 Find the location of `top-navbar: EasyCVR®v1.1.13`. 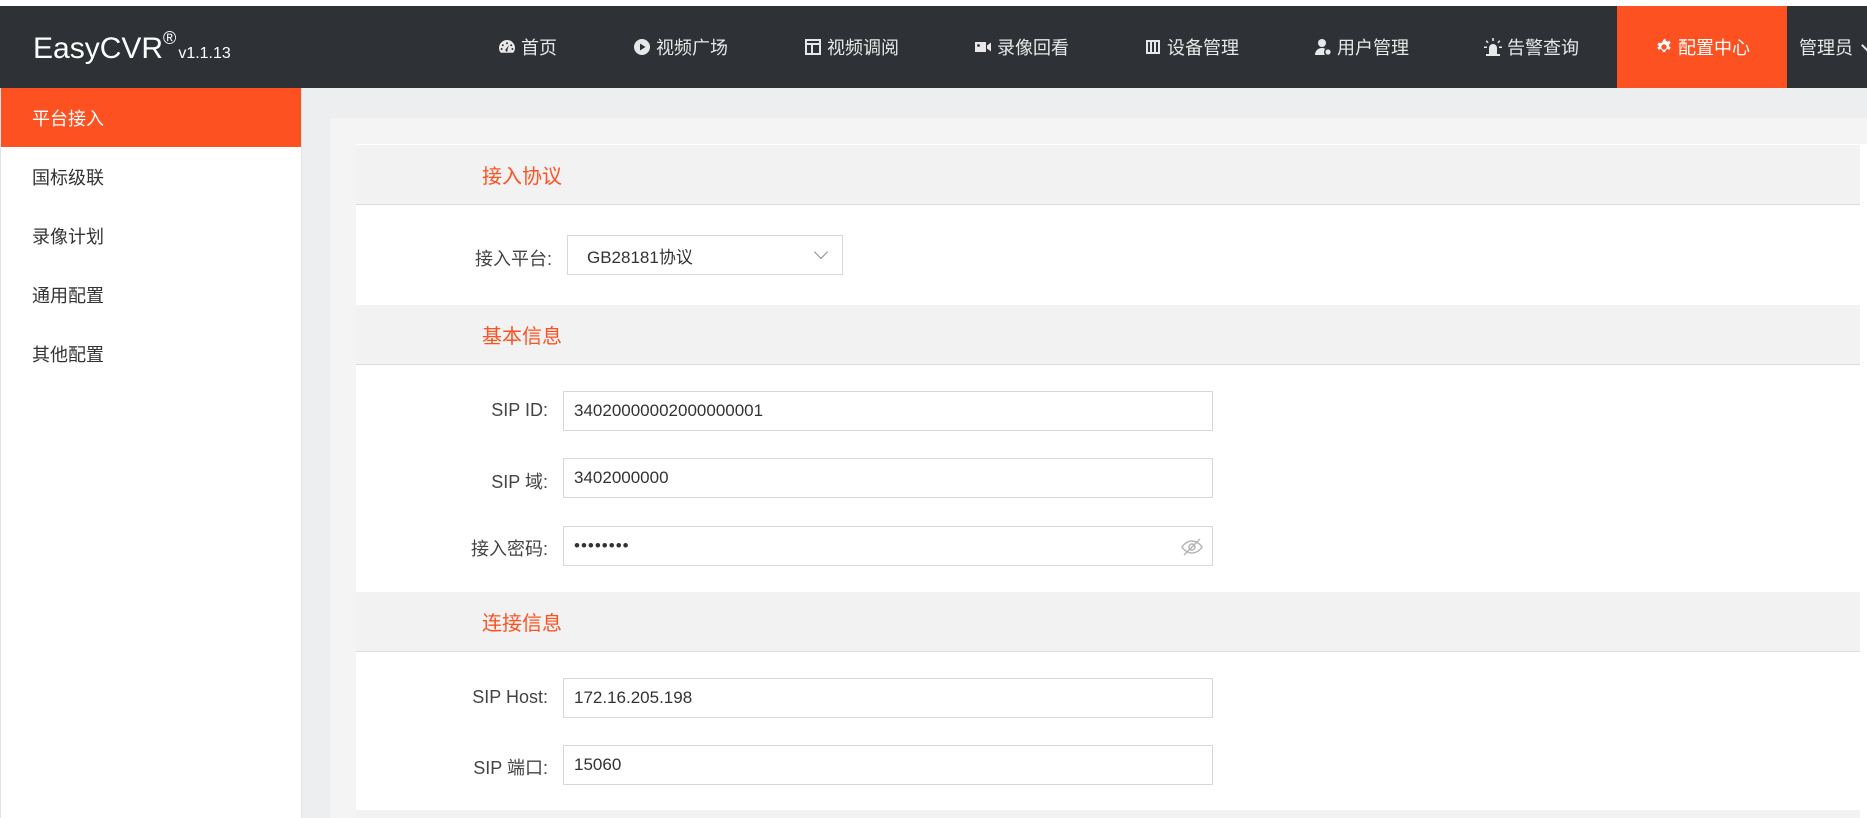

top-navbar: EasyCVR®v1.1.13 is located at coordinates (933, 47).